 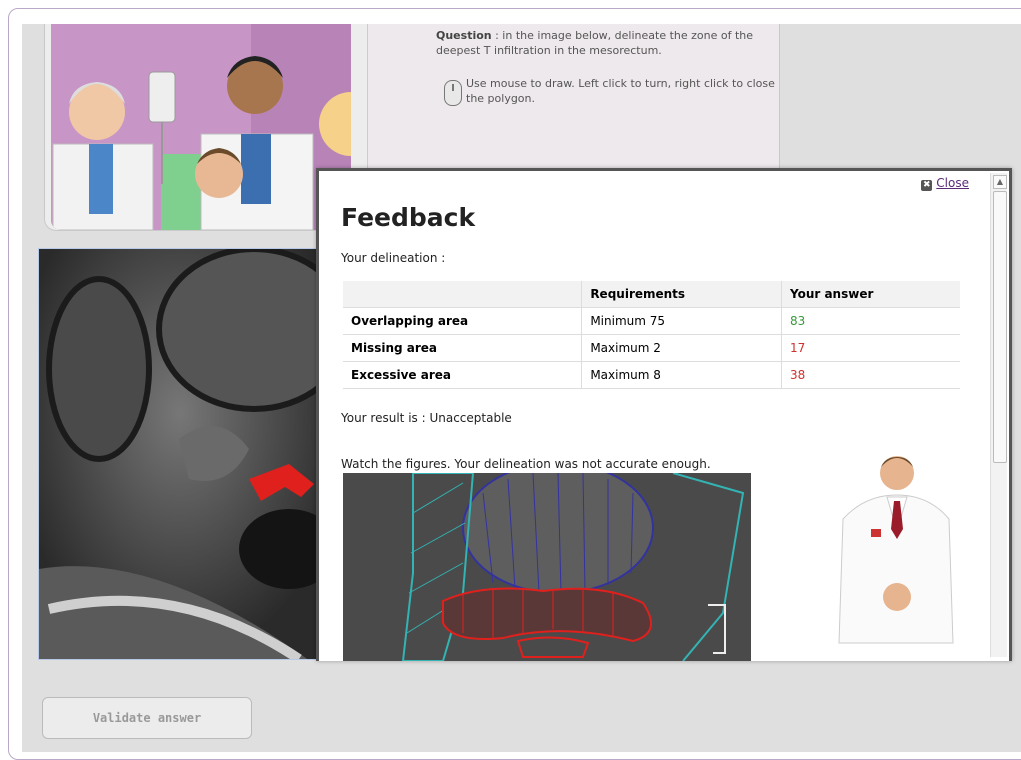 What do you see at coordinates (547, 567) in the screenshot?
I see `reference-mri-image` at bounding box center [547, 567].